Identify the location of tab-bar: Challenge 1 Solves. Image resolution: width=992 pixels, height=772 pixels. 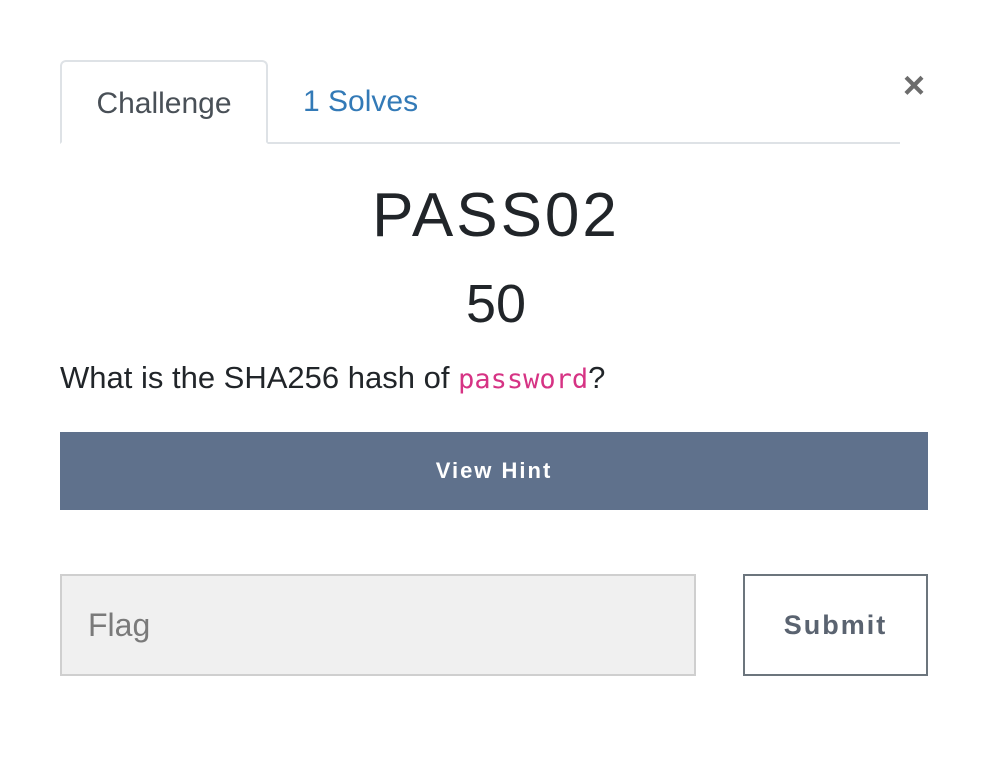
(480, 102).